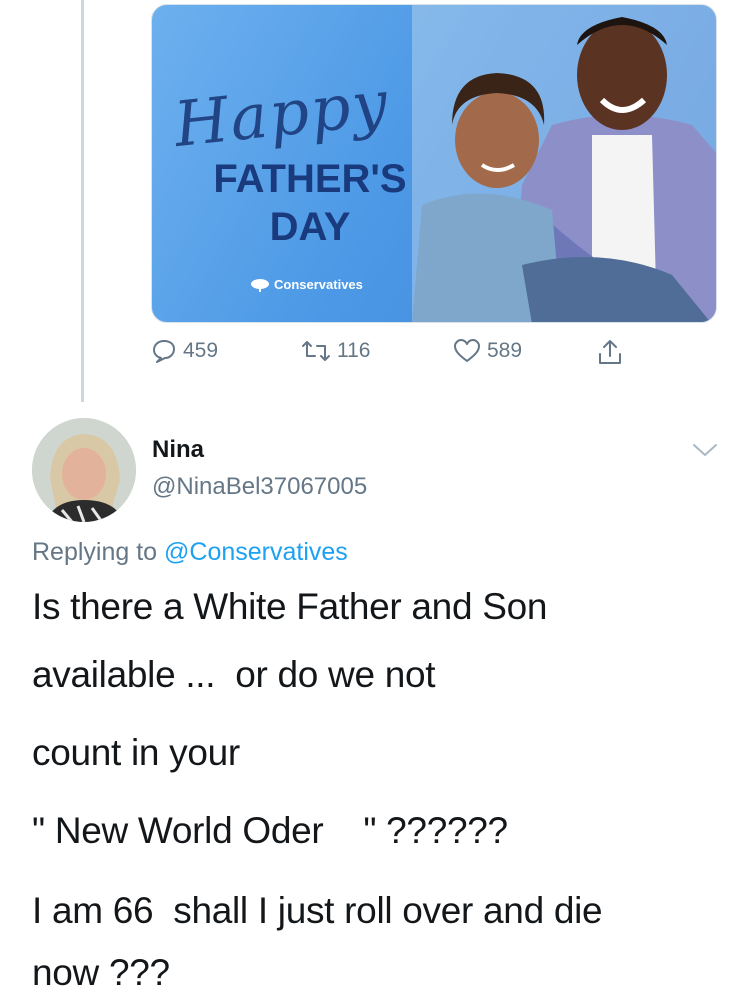 This screenshot has height=1003, width=749. I want to click on headline-line-2: DAY, so click(310, 227).